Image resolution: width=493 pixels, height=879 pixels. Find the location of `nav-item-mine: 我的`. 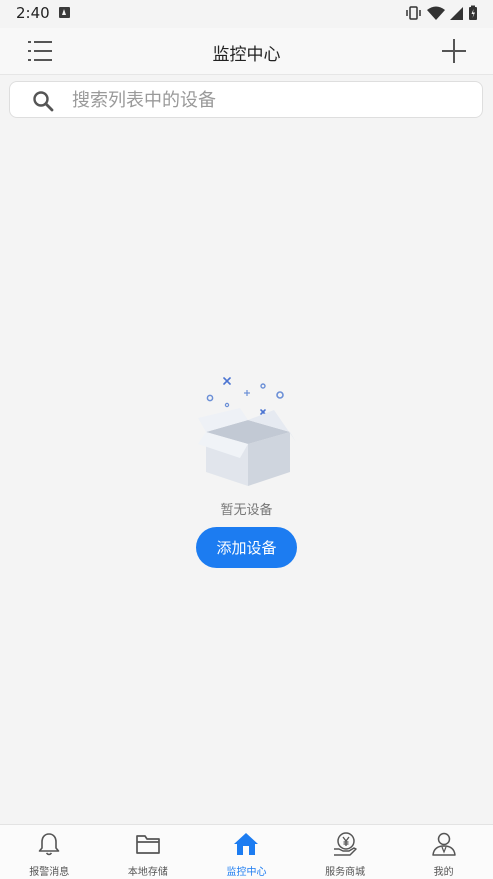

nav-item-mine: 我的 is located at coordinates (443, 852).